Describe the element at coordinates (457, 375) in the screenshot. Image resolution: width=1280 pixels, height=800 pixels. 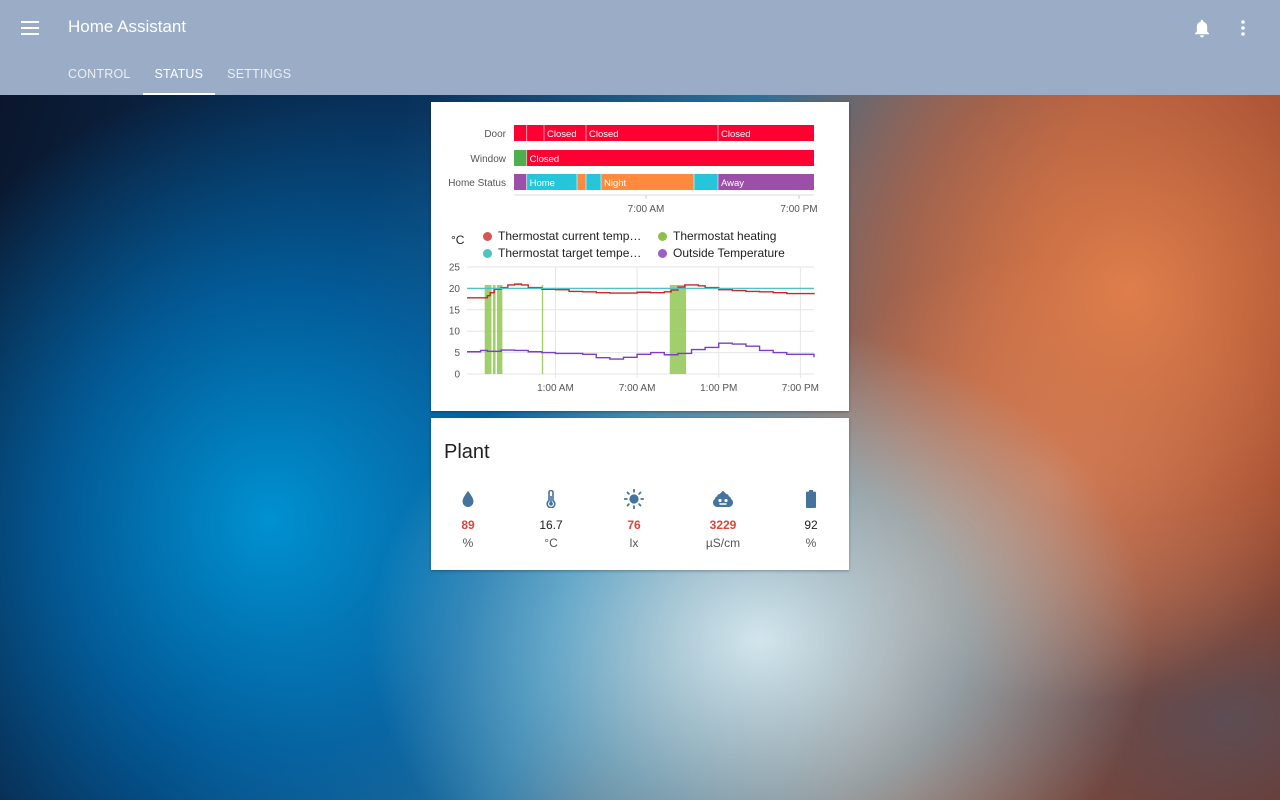
I see `y-tick-label: 0` at that location.